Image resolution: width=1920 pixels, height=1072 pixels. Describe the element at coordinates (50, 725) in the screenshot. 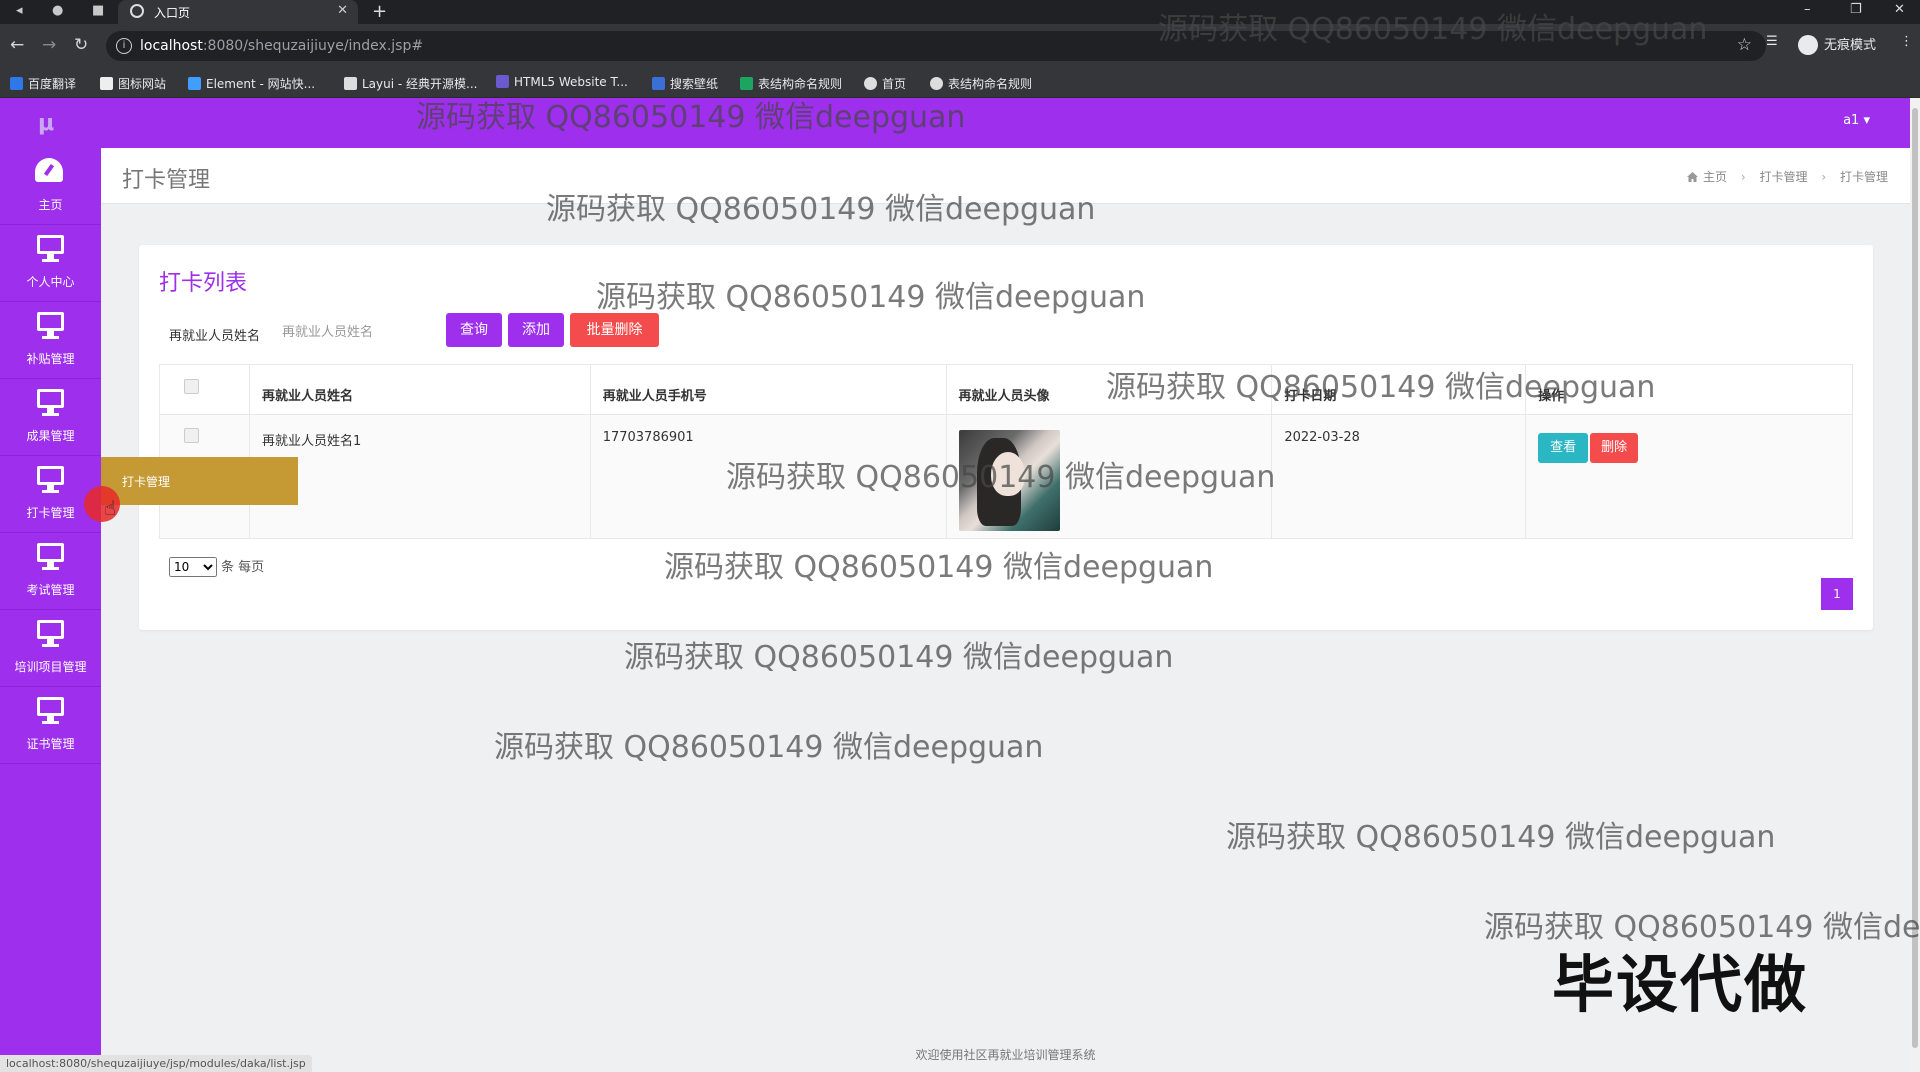

I see `sidebar-item-certificates: 证书管理` at that location.